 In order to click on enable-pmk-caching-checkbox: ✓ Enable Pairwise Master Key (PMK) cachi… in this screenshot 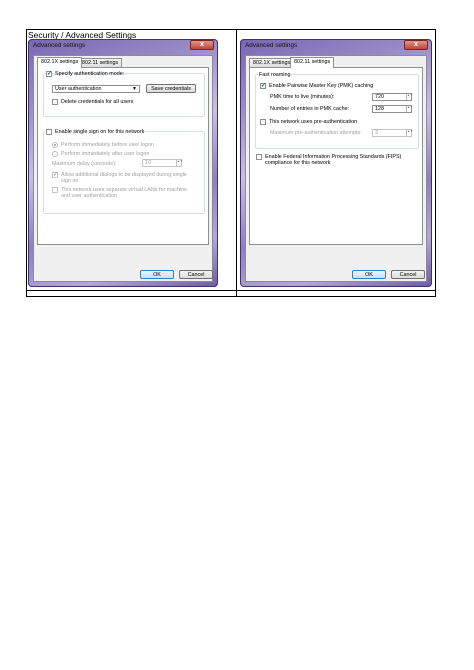, I will do `click(316, 86)`.